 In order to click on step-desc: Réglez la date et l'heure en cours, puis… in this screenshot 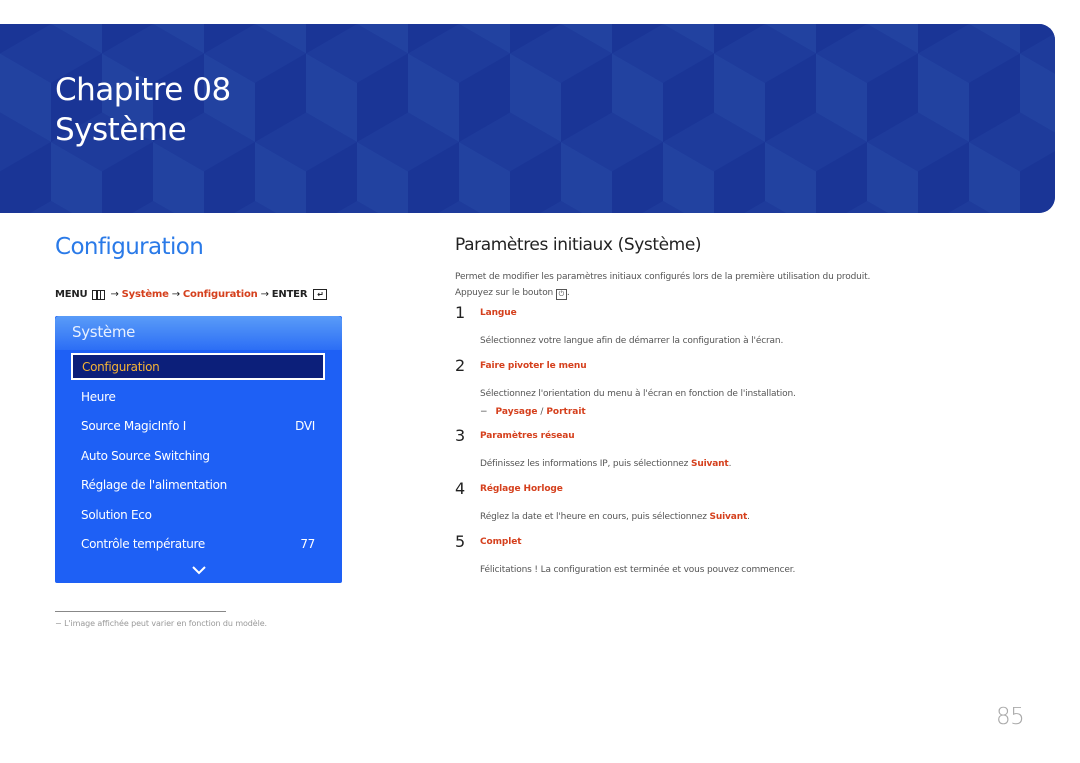, I will do `click(615, 517)`.